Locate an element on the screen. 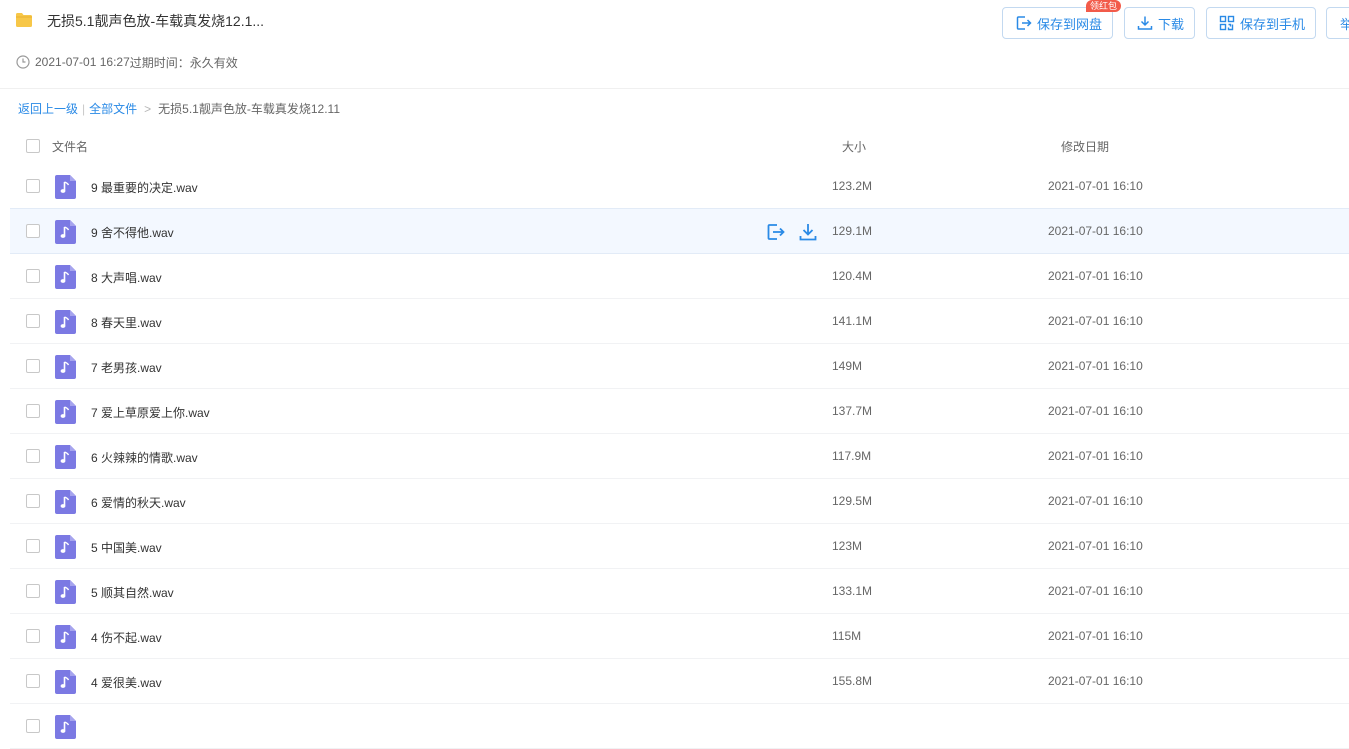 This screenshot has width=1349, height=749. folder-icon is located at coordinates (24, 20).